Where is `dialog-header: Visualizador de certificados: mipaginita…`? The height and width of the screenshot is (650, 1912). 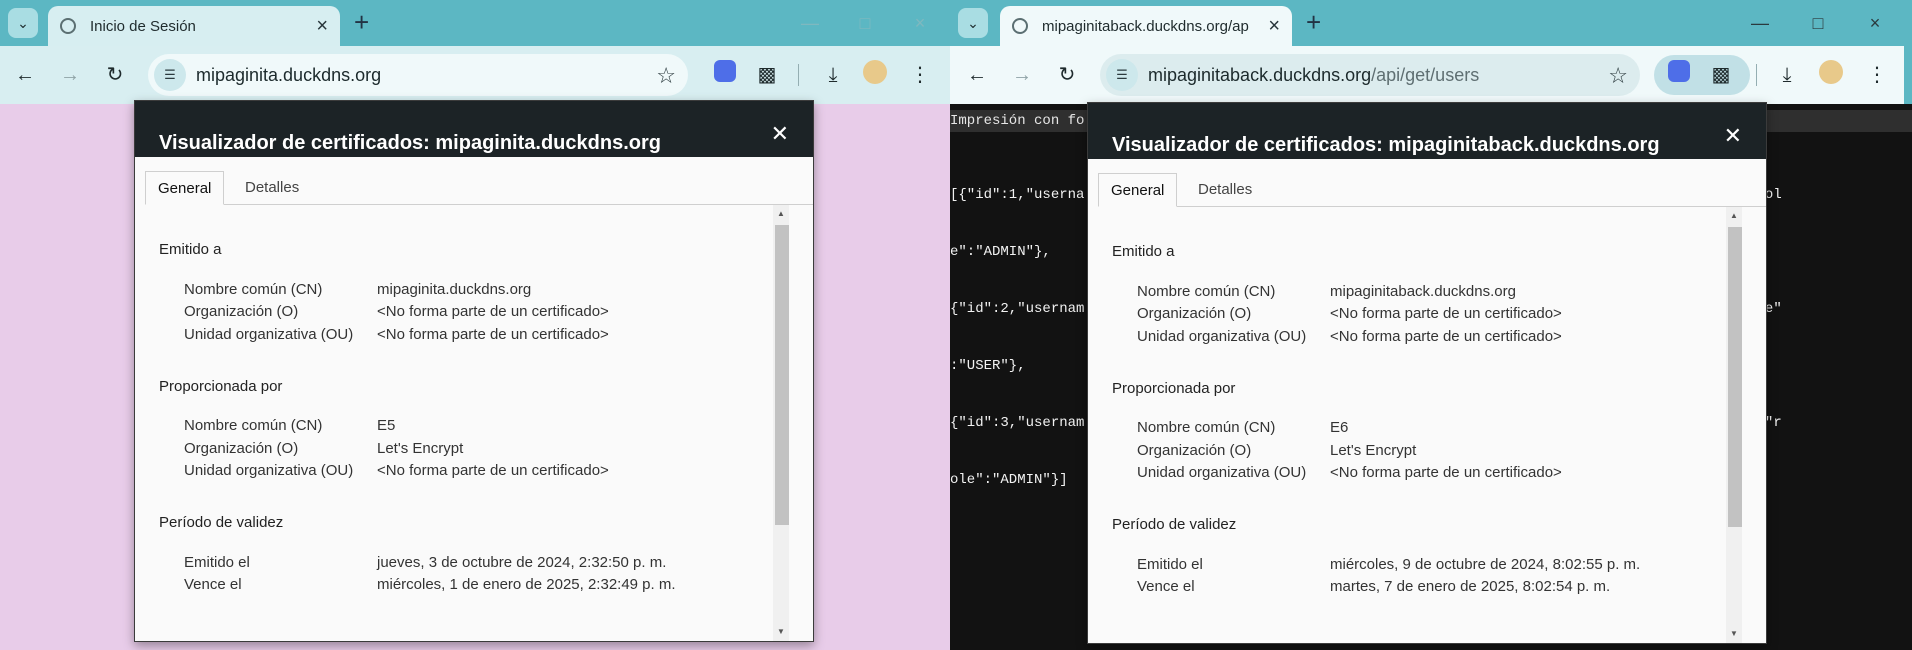 dialog-header: Visualizador de certificados: mipaginita… is located at coordinates (1427, 131).